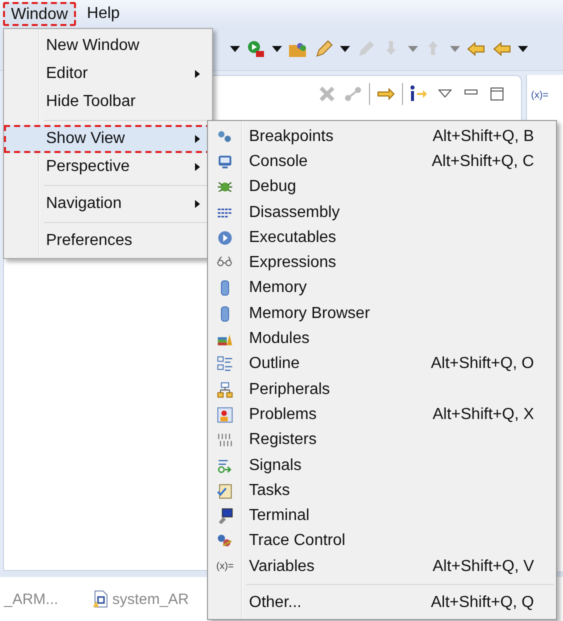 The image size is (563, 621). Describe the element at coordinates (382, 415) in the screenshot. I see `menu-item: Problems Alt+Shift+Q, X` at that location.